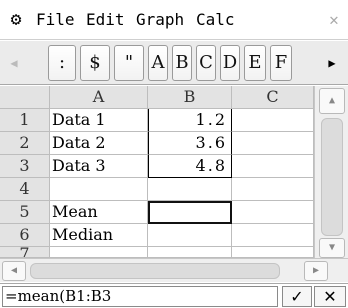  I want to click on cell-c1, so click(273, 120).